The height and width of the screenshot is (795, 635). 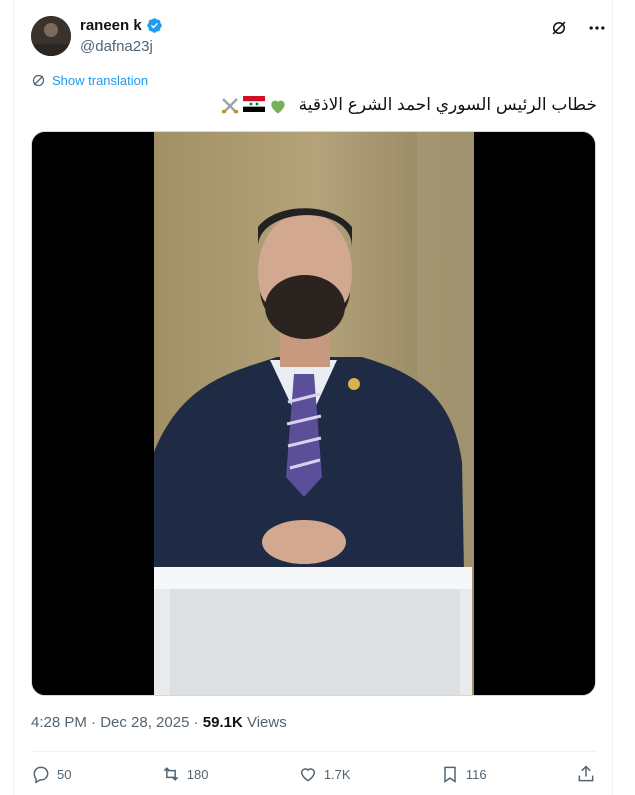 What do you see at coordinates (64, 774) in the screenshot?
I see `reply-count: 50` at bounding box center [64, 774].